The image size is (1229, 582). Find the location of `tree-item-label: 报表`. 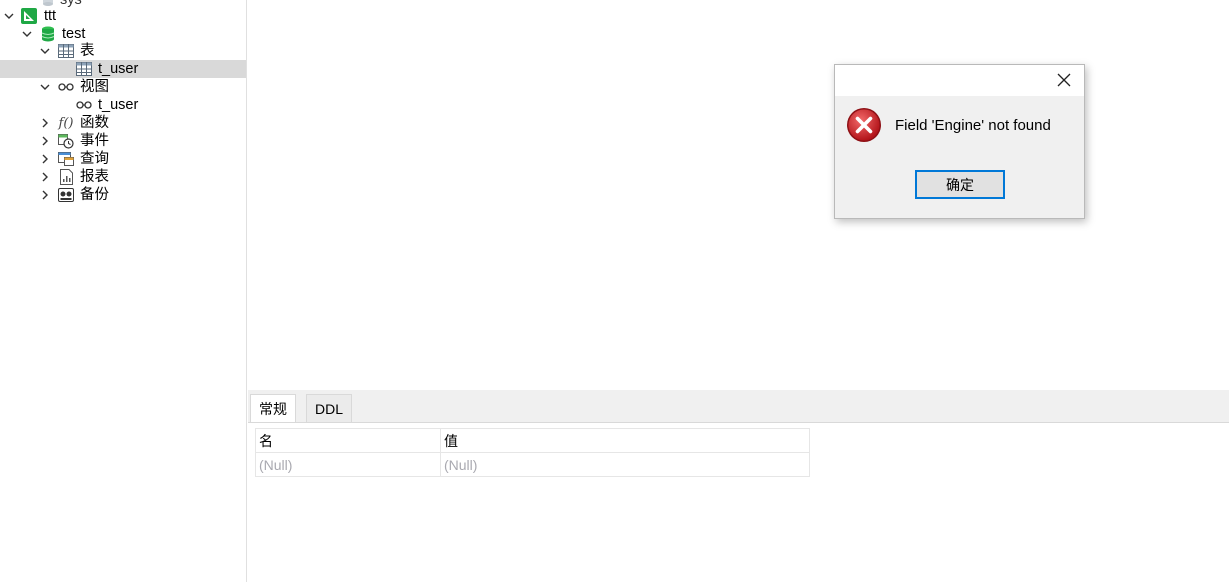

tree-item-label: 报表 is located at coordinates (94, 177).